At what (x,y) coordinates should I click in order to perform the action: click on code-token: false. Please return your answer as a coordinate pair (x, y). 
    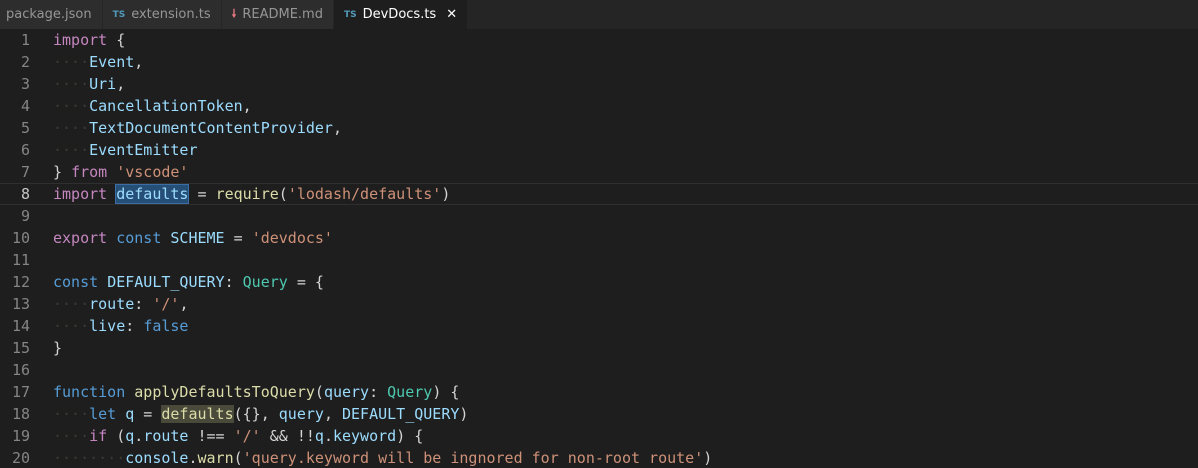
    Looking at the image, I should click on (166, 326).